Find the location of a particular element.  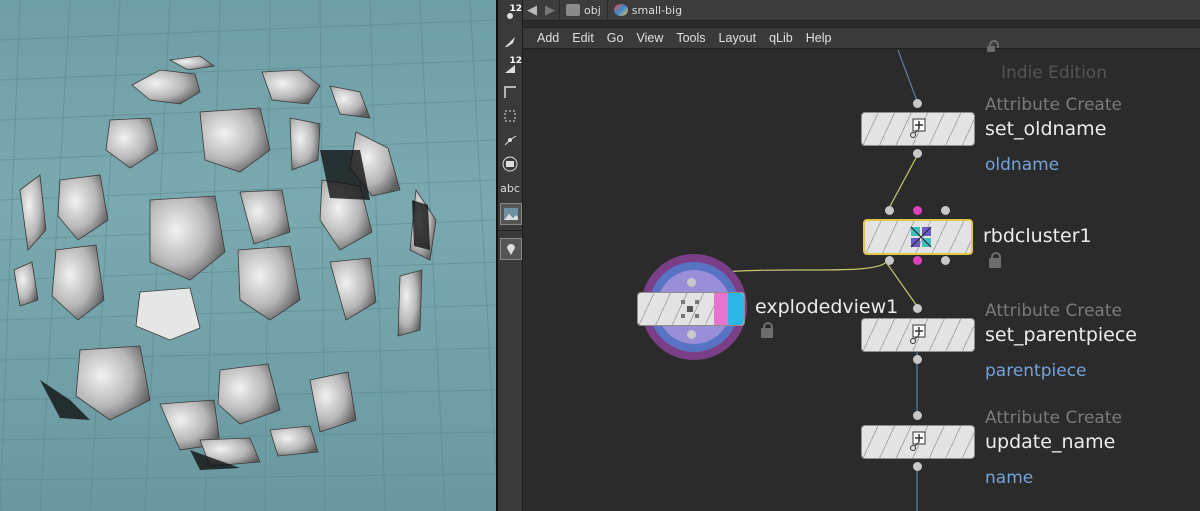

label-display-button: abc is located at coordinates (510, 188).